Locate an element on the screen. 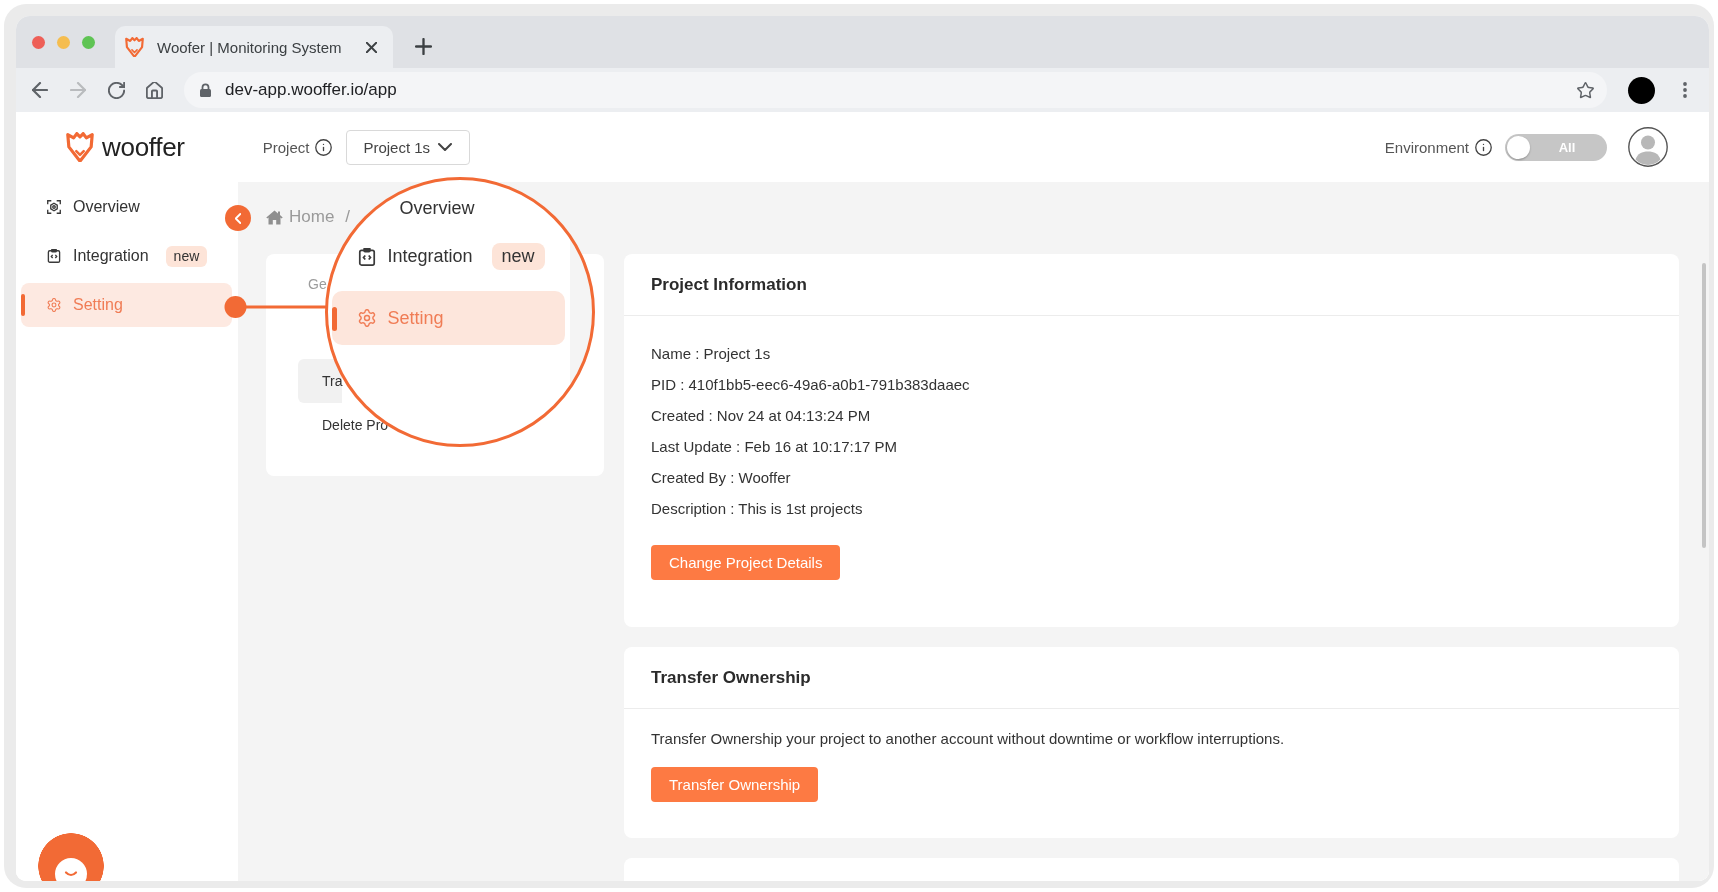 The width and height of the screenshot is (1718, 892). star-icon is located at coordinates (1585, 90).